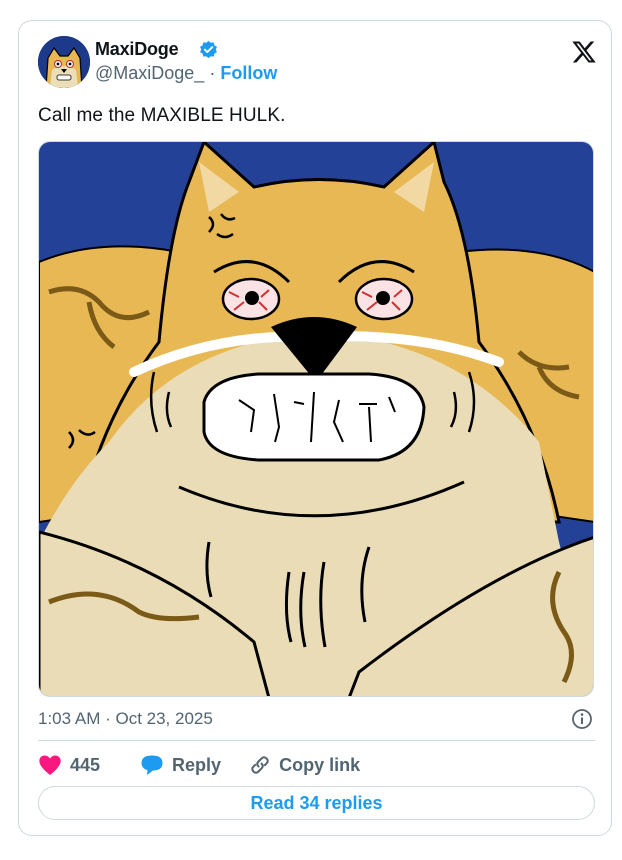  I want to click on tweet-timestamp: 1:03 AM · Oct 23, 2025, so click(125, 719).